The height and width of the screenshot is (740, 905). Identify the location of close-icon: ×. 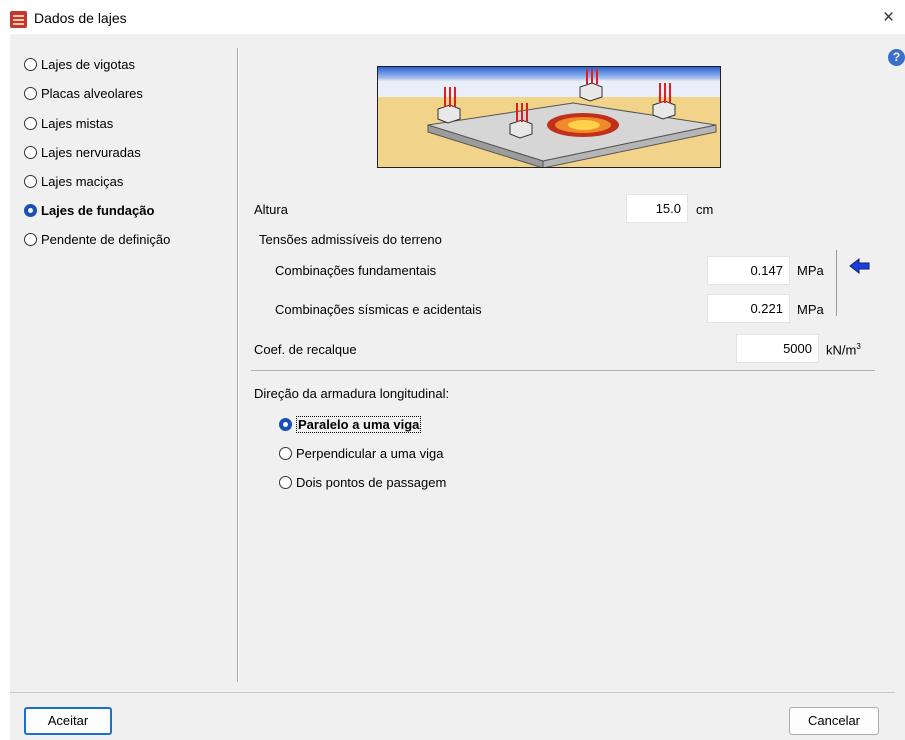
(888, 17).